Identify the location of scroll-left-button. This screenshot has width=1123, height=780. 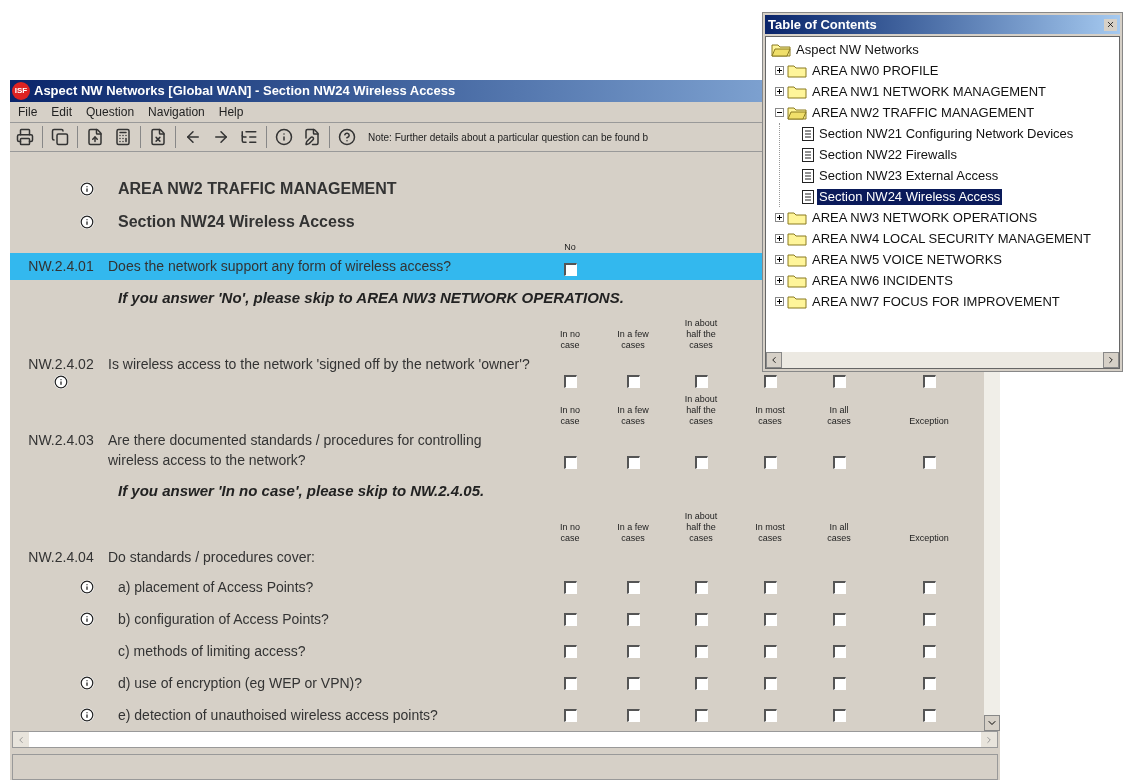
(774, 360).